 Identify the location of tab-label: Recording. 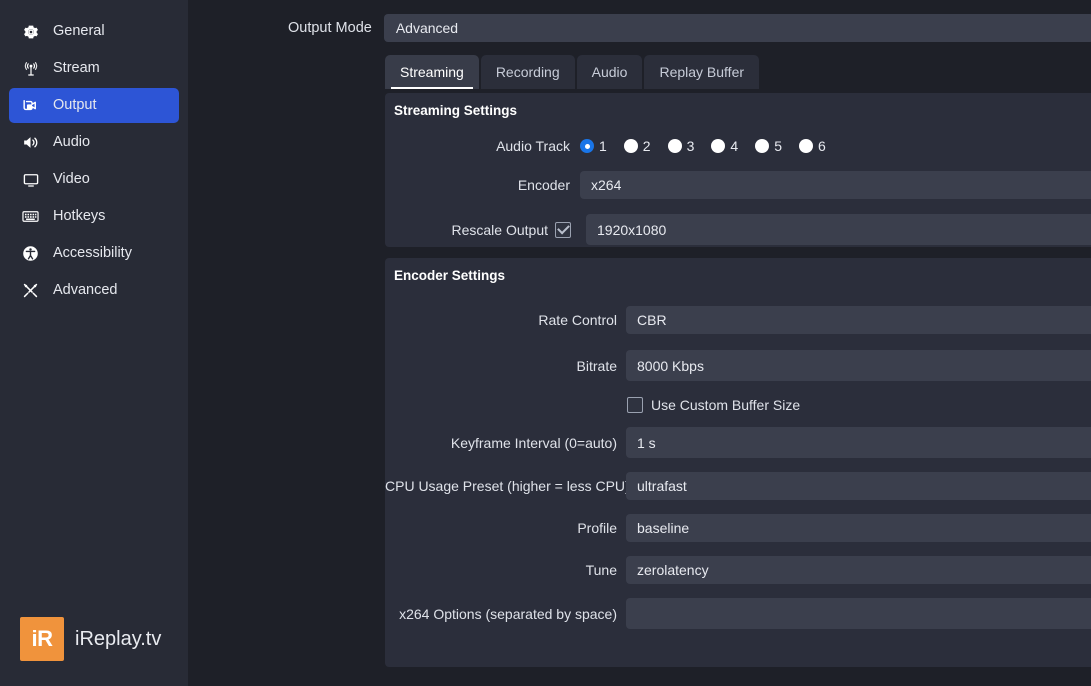
(527, 72).